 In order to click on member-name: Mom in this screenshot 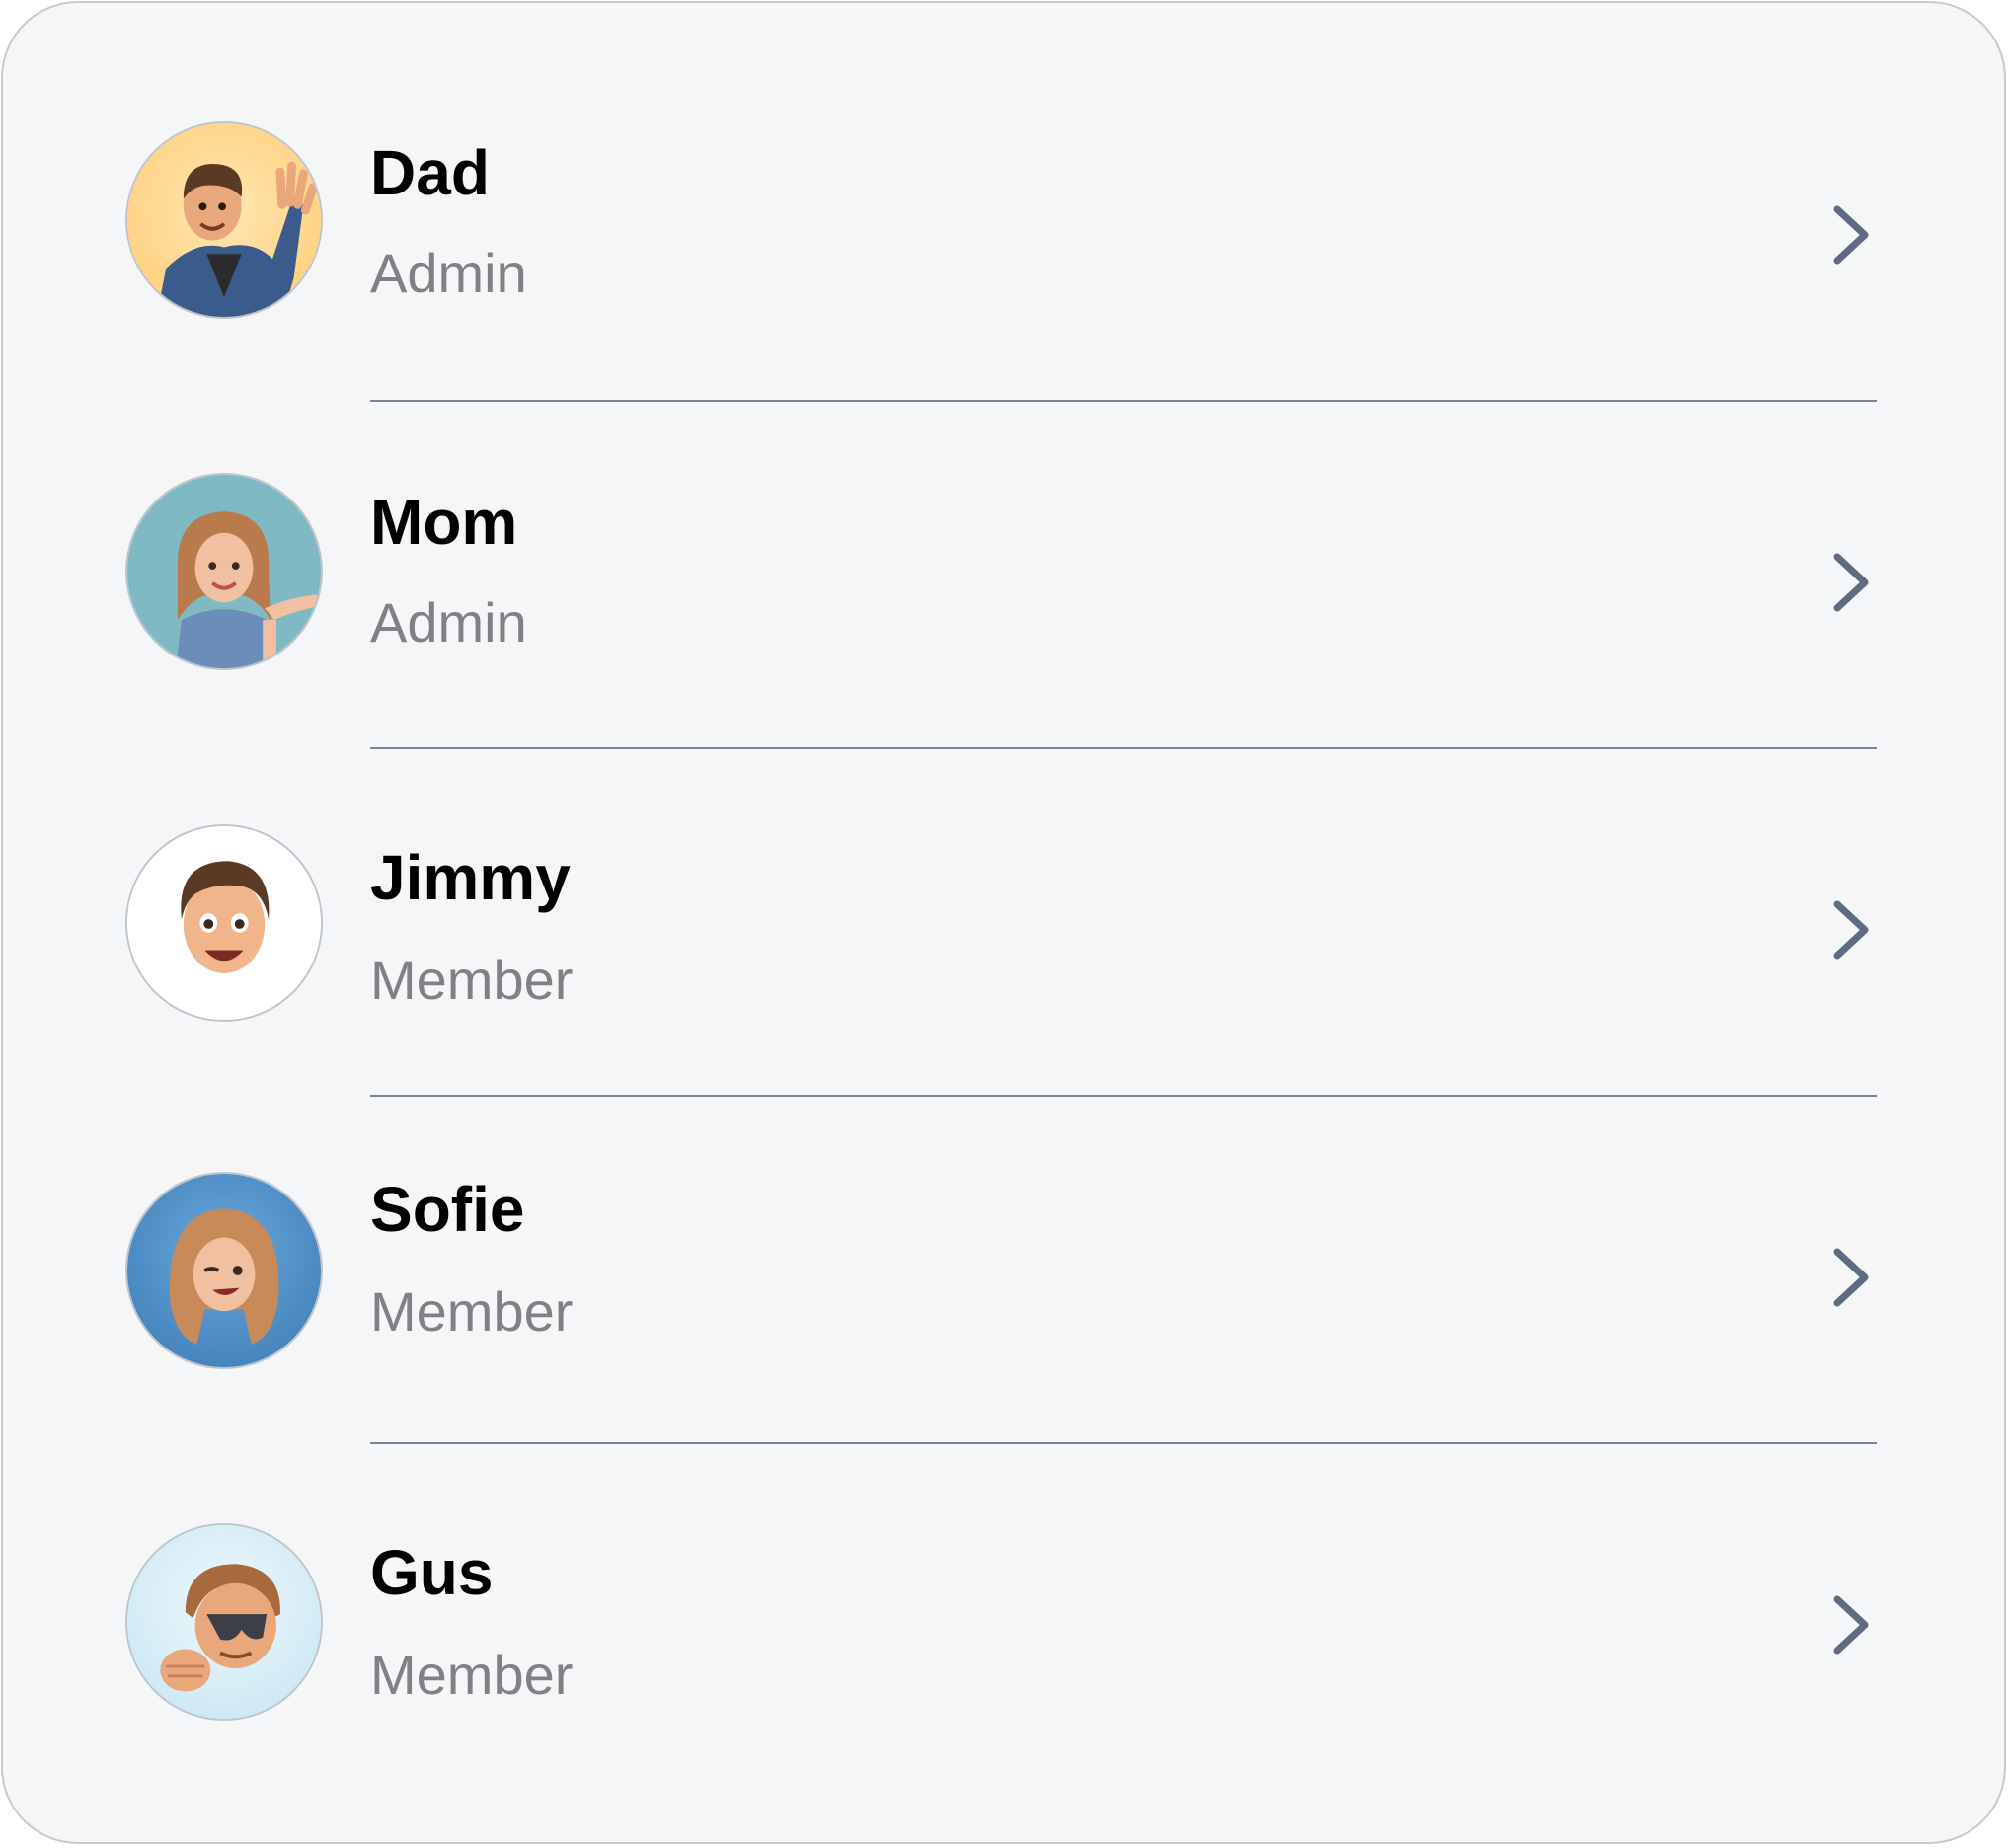, I will do `click(444, 522)`.